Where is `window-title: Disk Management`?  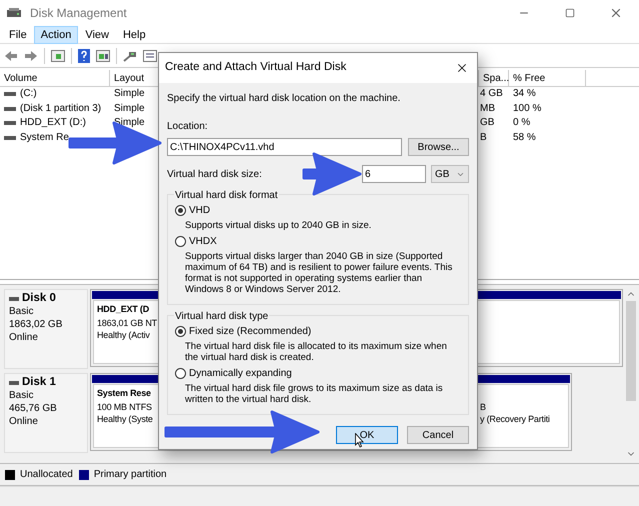
window-title: Disk Management is located at coordinates (78, 13).